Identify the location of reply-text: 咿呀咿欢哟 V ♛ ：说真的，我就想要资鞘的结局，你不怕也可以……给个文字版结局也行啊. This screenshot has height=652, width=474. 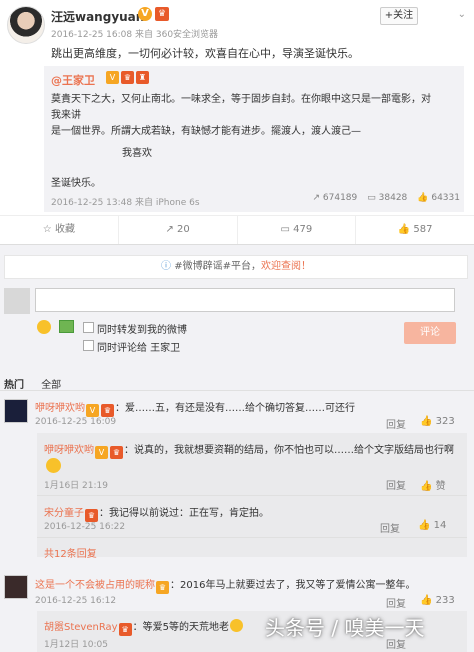
(249, 450).